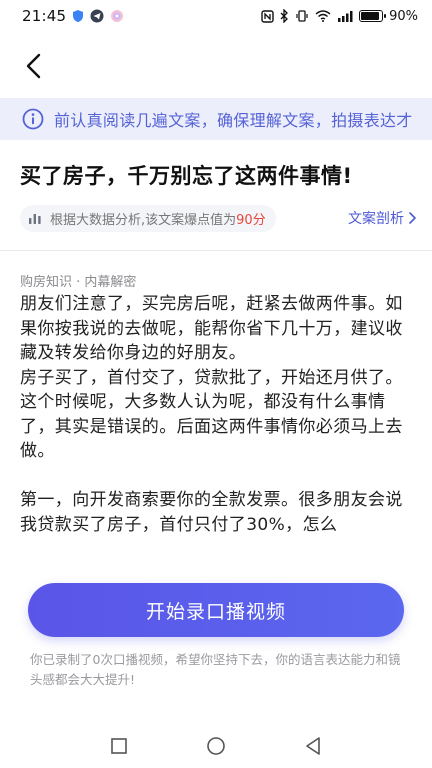 The height and width of the screenshot is (768, 432). What do you see at coordinates (233, 120) in the screenshot?
I see `tip-text: 前认真阅读几遍文案，确保理解文案，拍摄表达才` at bounding box center [233, 120].